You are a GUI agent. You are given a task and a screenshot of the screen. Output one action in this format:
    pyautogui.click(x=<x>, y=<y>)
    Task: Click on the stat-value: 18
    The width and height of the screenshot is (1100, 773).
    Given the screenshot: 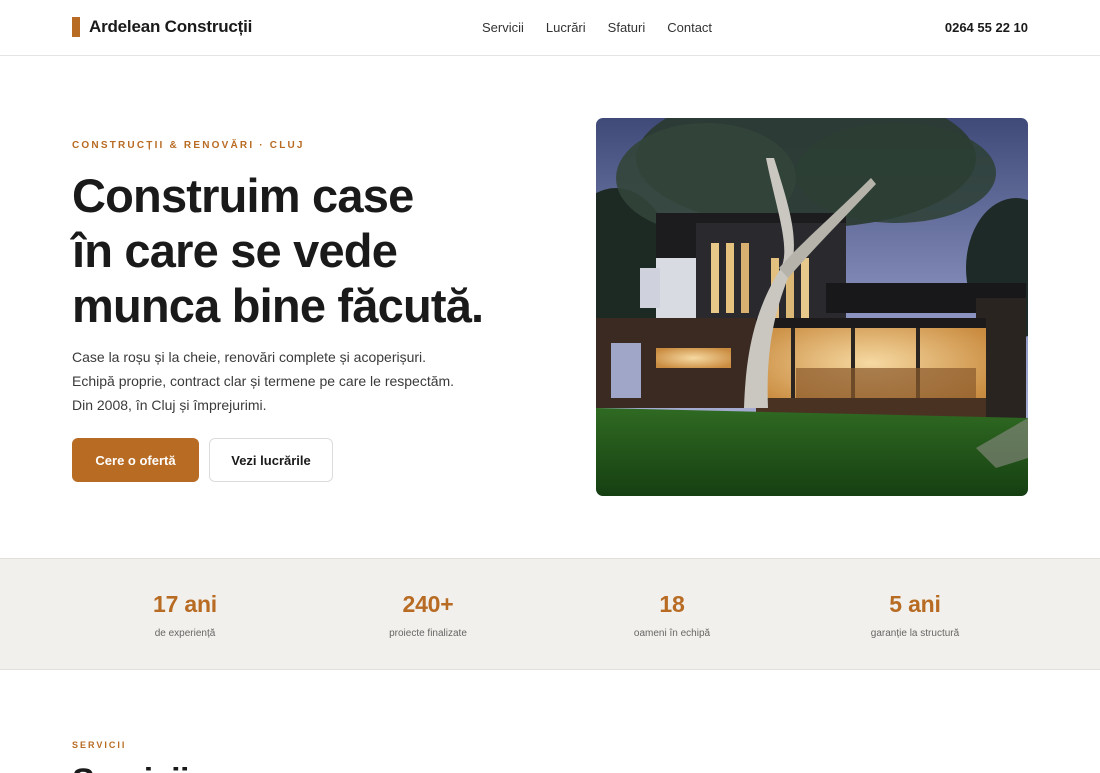 What is the action you would take?
    pyautogui.click(x=672, y=604)
    